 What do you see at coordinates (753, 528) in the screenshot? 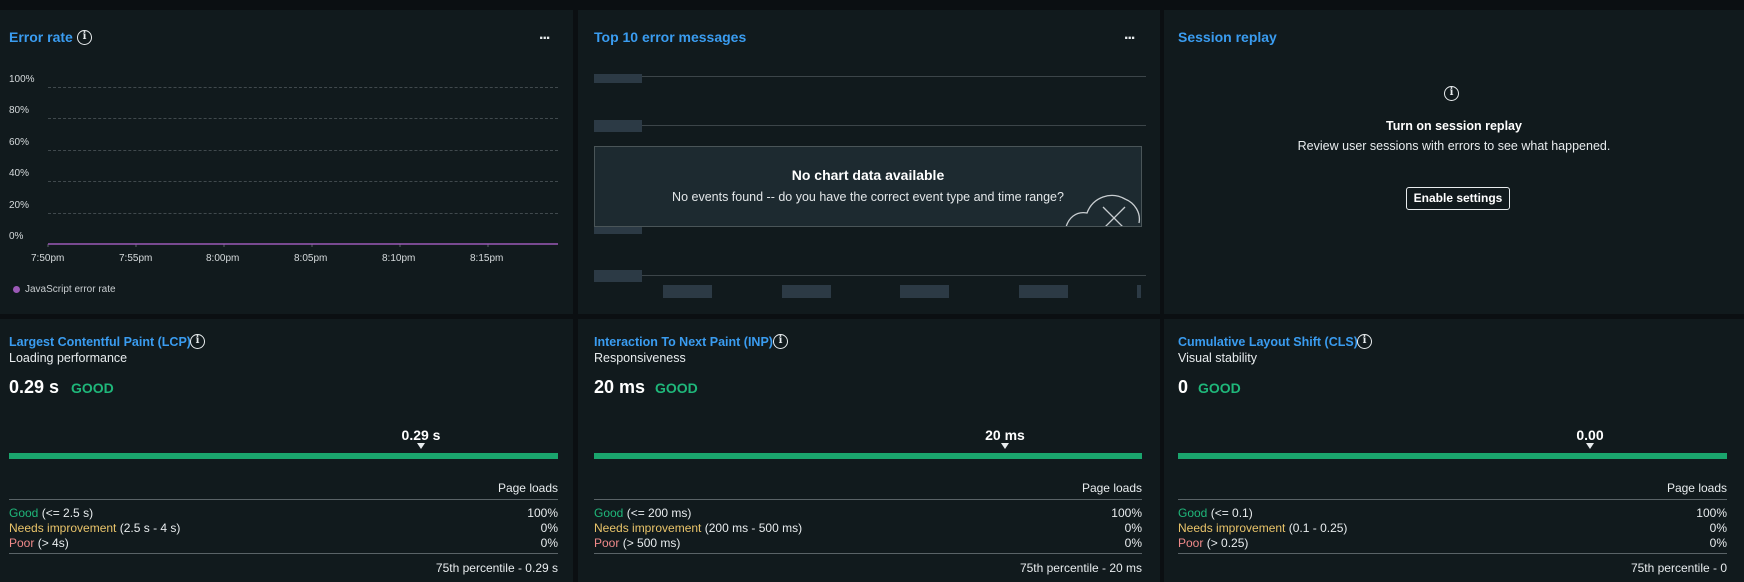
I see `row-range: (200 ms - 500 ms)` at bounding box center [753, 528].